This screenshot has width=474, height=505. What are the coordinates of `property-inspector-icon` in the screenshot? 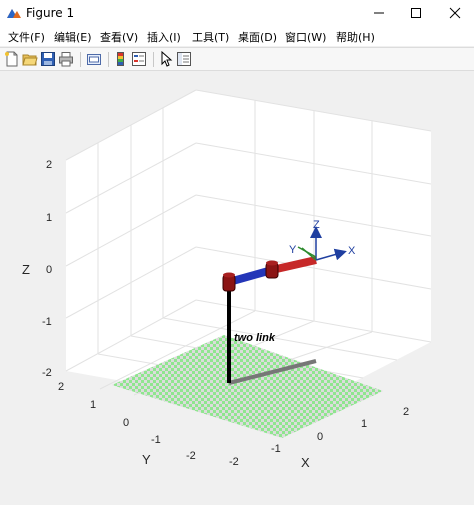 It's located at (184, 59).